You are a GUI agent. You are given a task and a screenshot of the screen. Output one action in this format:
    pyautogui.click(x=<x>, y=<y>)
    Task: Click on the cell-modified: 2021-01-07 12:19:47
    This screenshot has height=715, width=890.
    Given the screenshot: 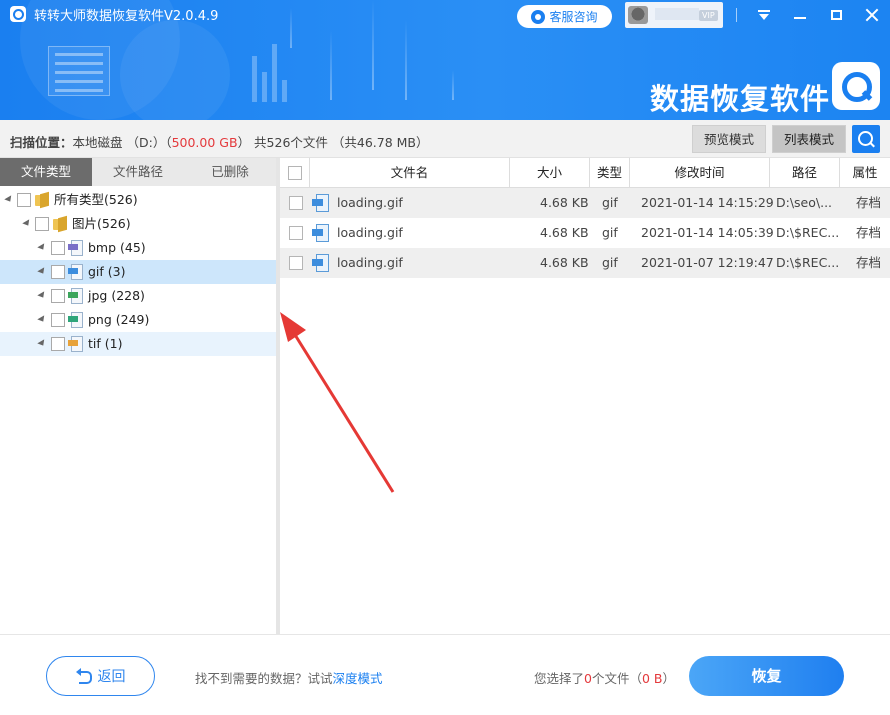 What is the action you would take?
    pyautogui.click(x=707, y=262)
    